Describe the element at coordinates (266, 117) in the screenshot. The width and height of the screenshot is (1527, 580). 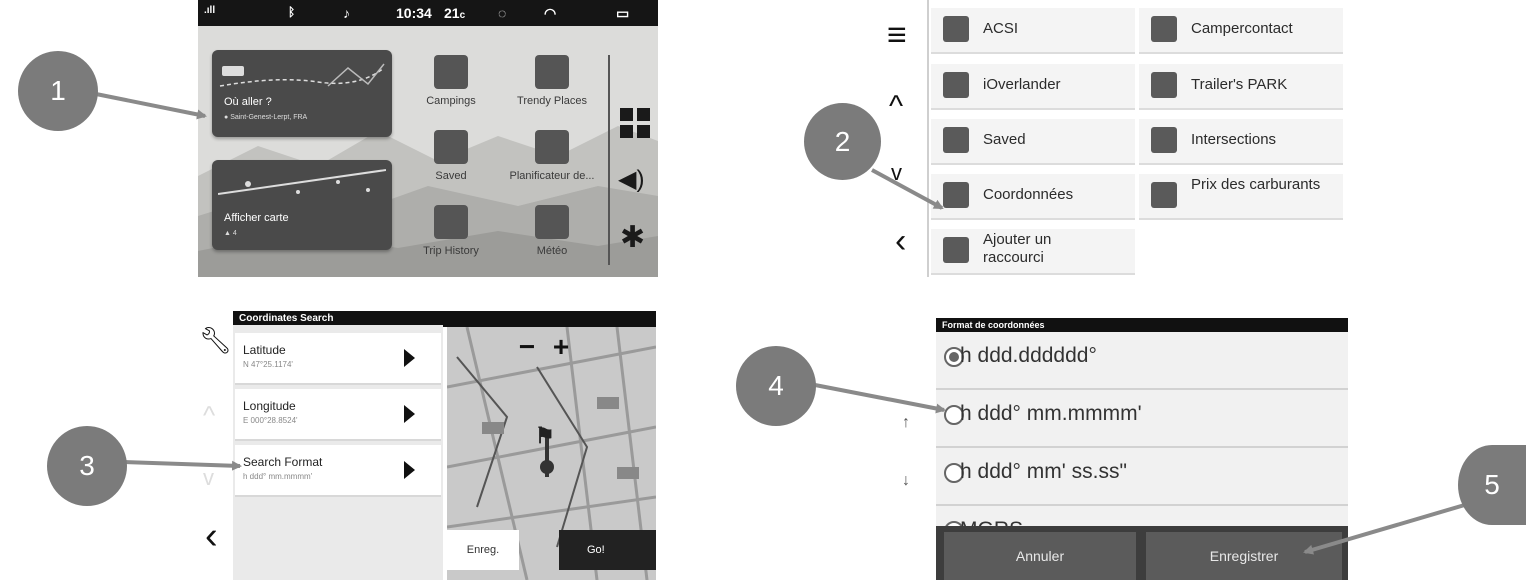
I see `current-location: ● Saint-Genest-Lerpt, FRA` at that location.